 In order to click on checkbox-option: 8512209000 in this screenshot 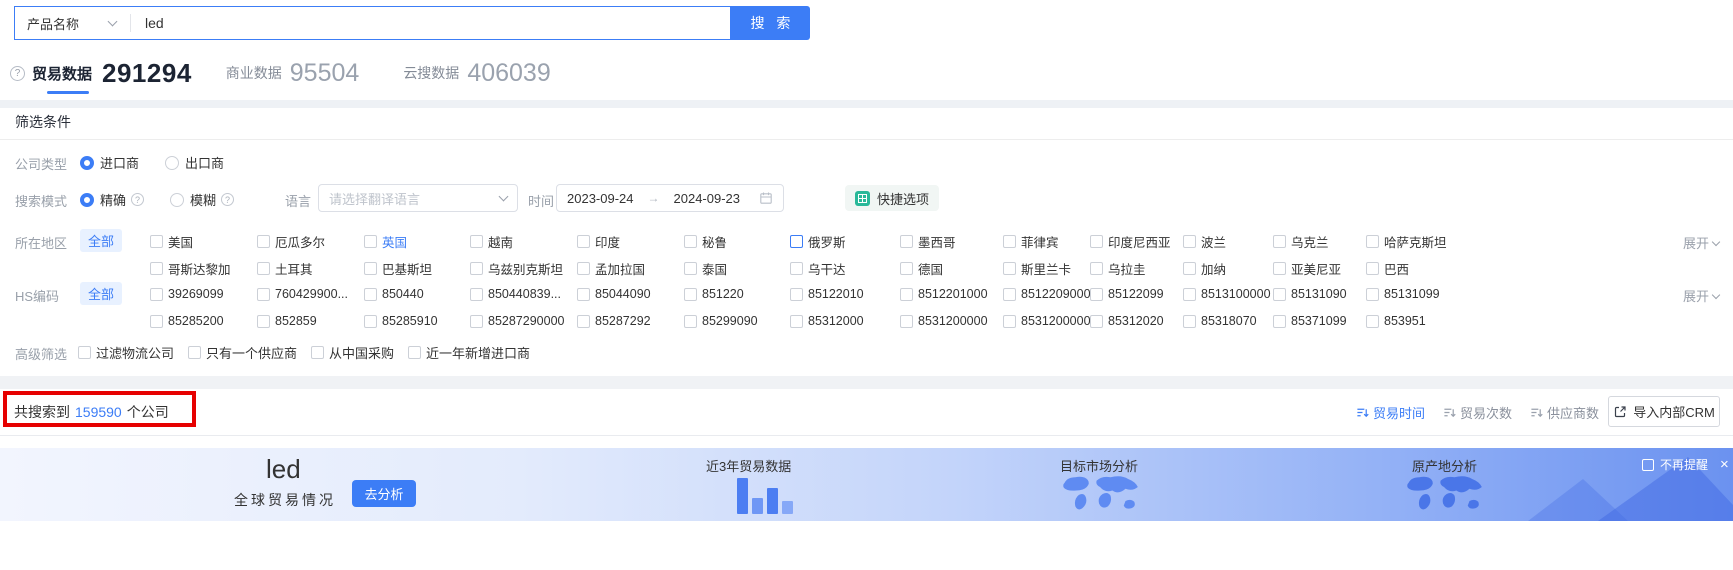, I will do `click(1047, 294)`.